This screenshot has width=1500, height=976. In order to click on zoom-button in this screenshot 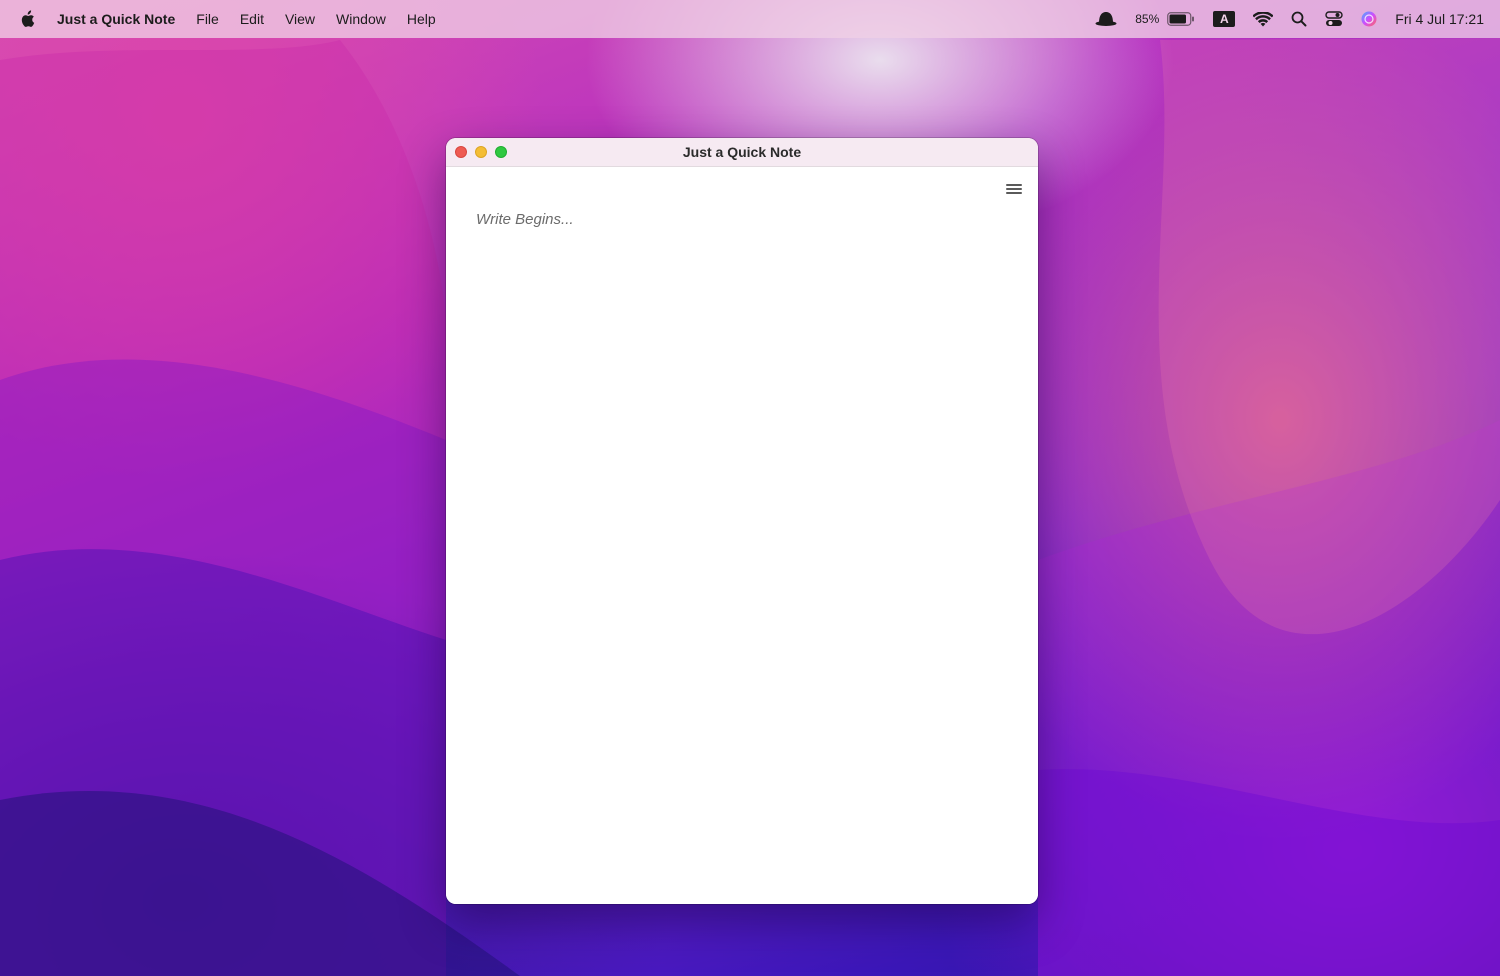, I will do `click(501, 152)`.